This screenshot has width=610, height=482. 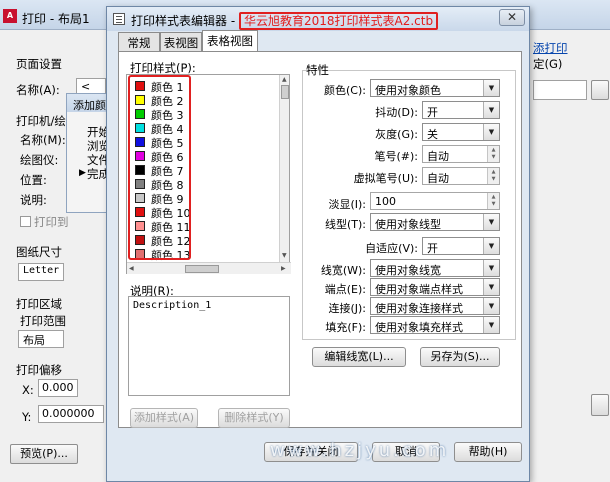 What do you see at coordinates (139, 41) in the screenshot?
I see `tab-general: 常规` at bounding box center [139, 41].